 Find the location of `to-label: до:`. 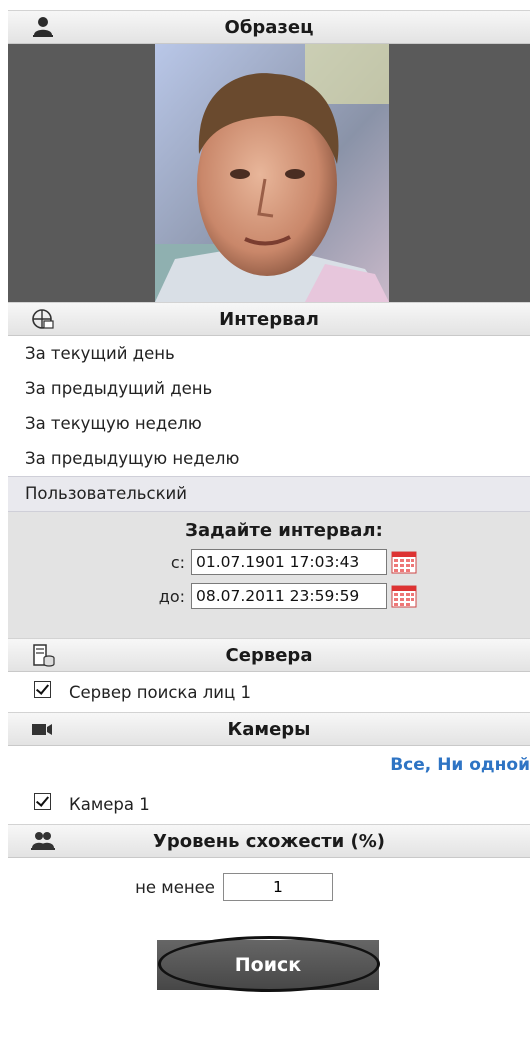

to-label: до: is located at coordinates (171, 596).